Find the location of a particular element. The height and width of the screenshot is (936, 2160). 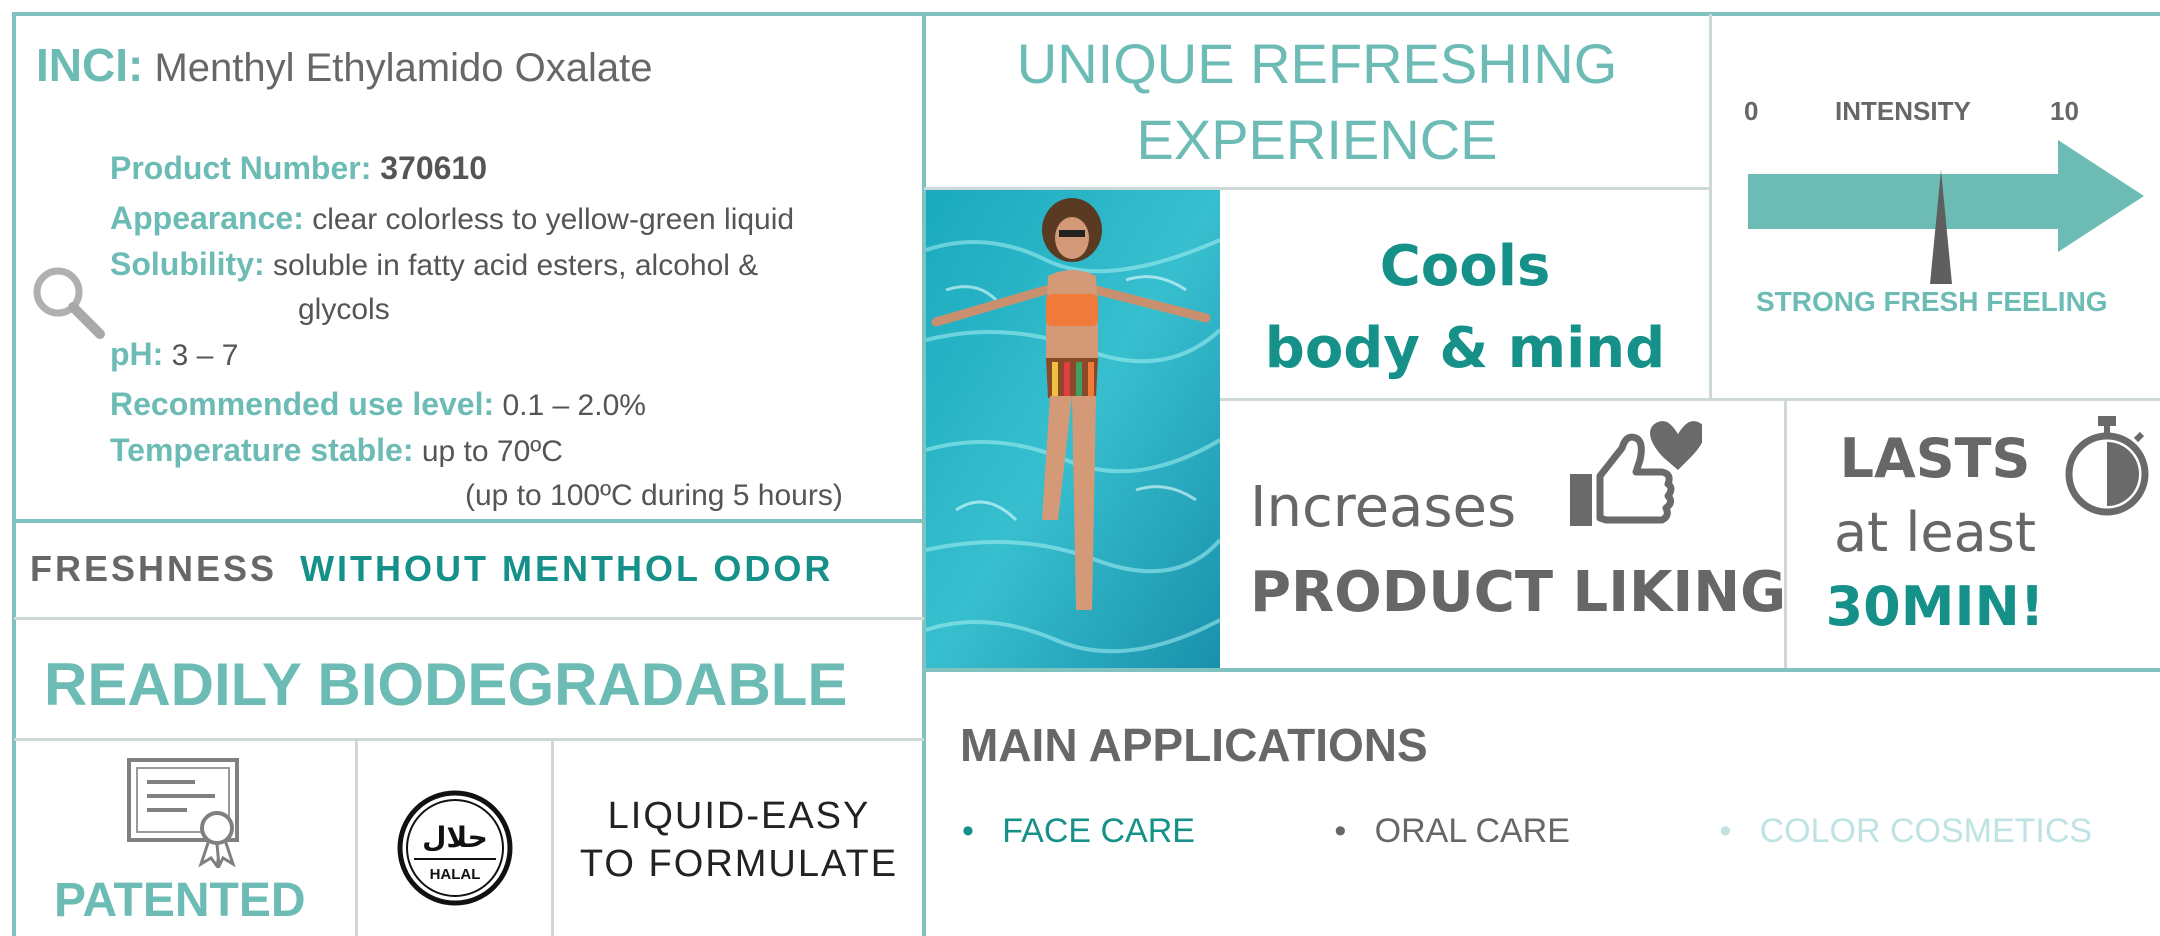

spec-temperature: Temperature stable: up to 70ºC is located at coordinates (336, 450).